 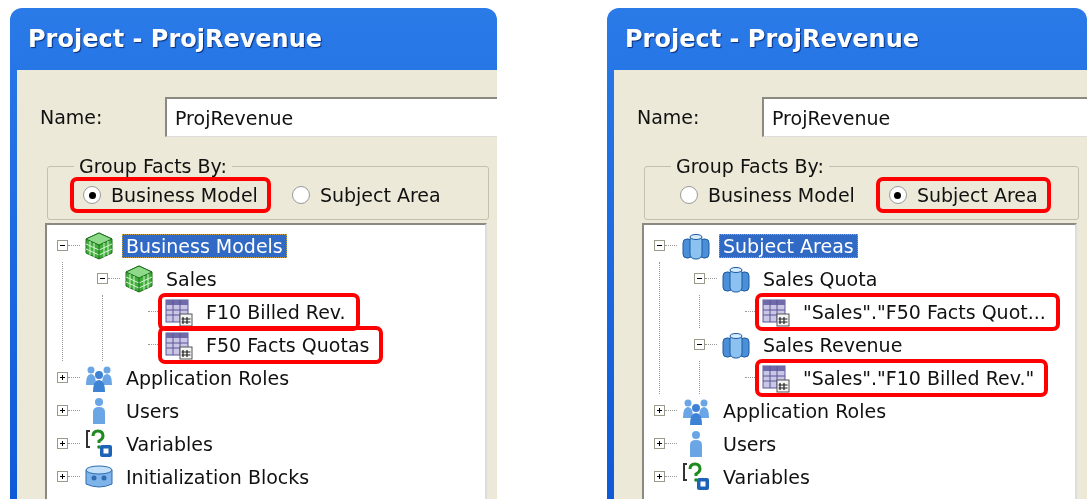 What do you see at coordinates (218, 476) in the screenshot?
I see `tree-item-label: Initialization Blocks` at bounding box center [218, 476].